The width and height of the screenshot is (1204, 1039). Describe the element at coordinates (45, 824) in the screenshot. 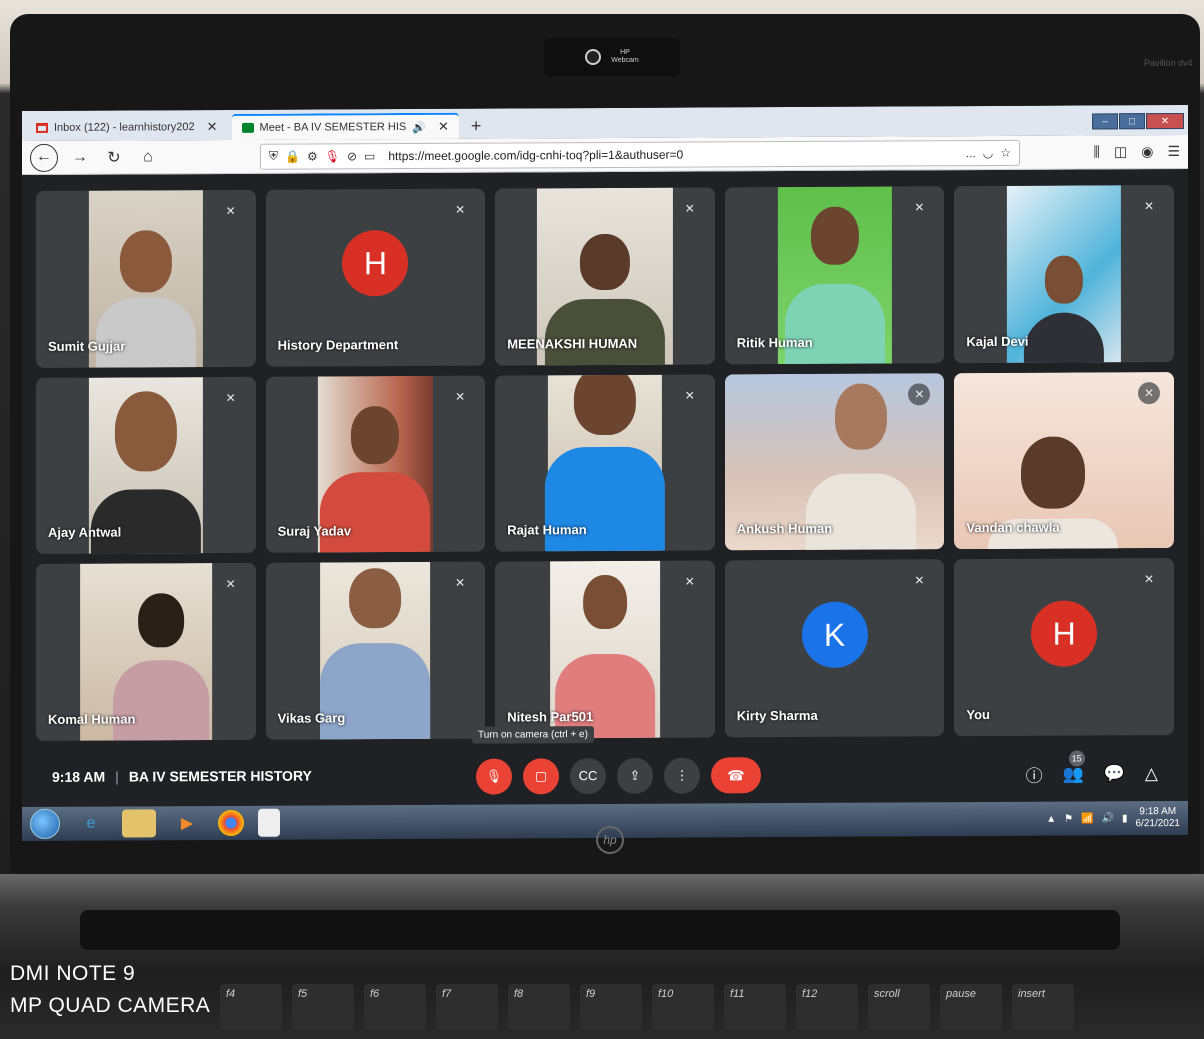

I see `start-button` at that location.